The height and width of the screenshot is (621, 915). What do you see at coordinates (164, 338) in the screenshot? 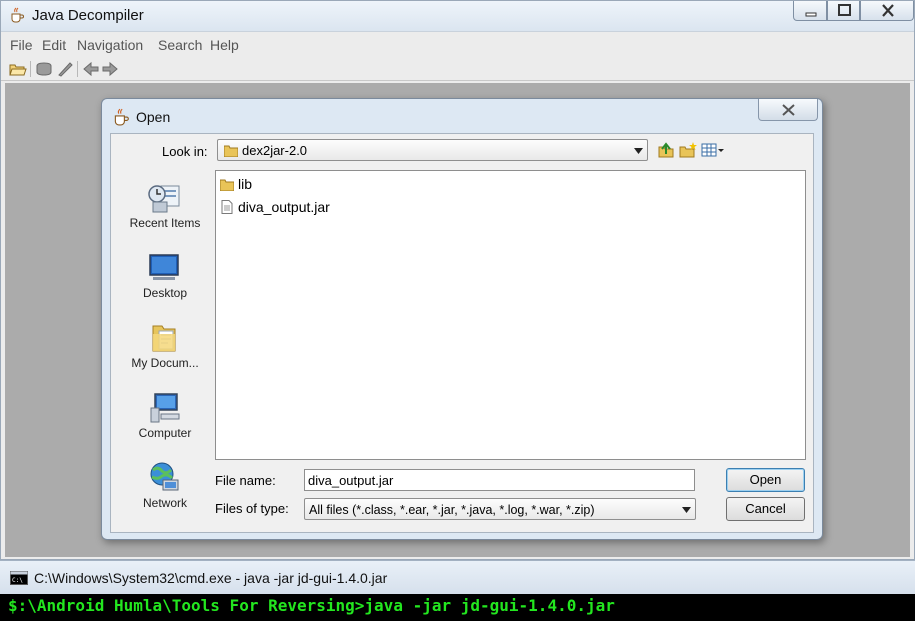
I see `documents-icon` at bounding box center [164, 338].